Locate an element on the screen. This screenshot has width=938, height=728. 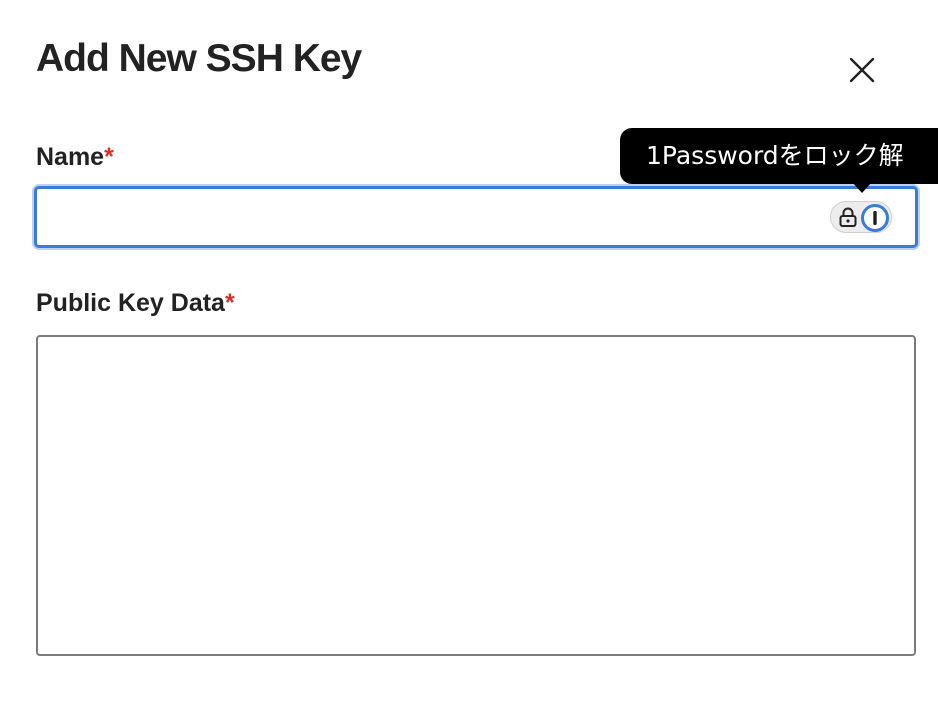
name-field-wrapper is located at coordinates (476, 217).